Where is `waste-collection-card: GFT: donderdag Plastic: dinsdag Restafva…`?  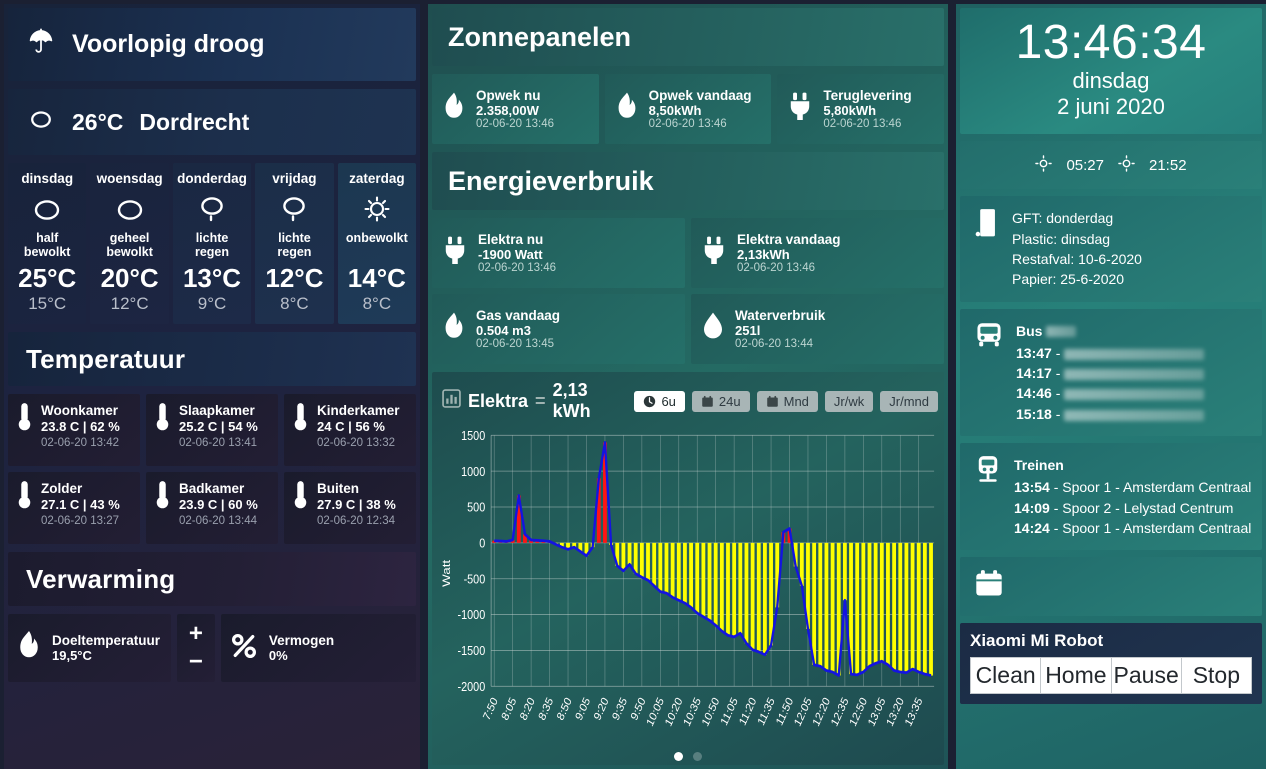
waste-collection-card: GFT: donderdag Plastic: dinsdag Restafva… is located at coordinates (1111, 249).